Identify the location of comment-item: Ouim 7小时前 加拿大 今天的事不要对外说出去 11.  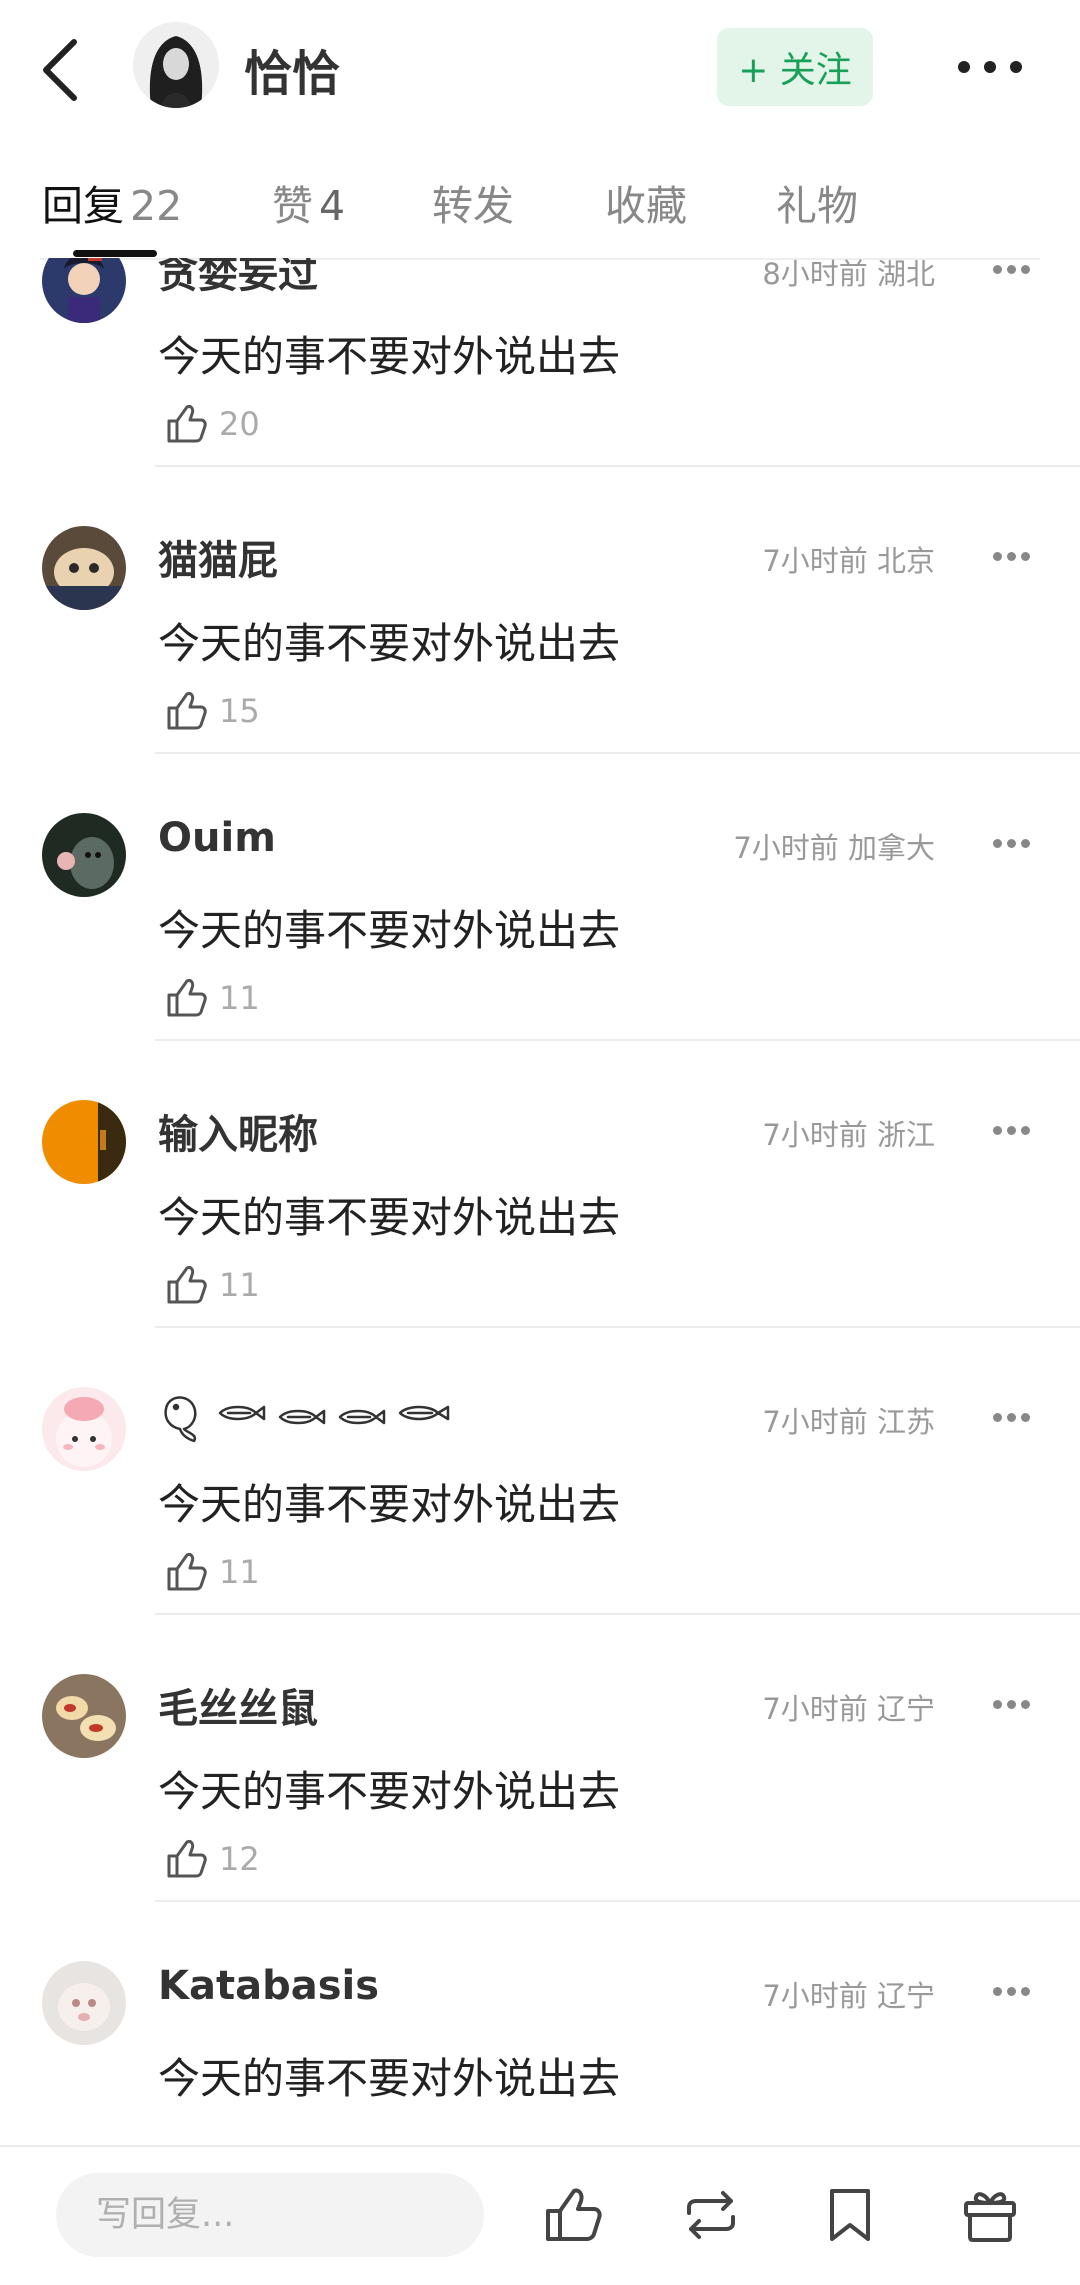
(540, 930).